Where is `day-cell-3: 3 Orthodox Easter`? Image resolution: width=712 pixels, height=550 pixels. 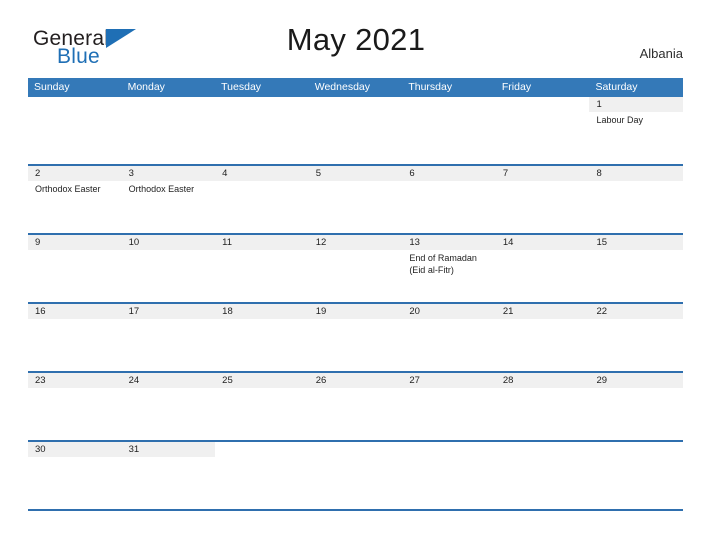 day-cell-3: 3 Orthodox Easter is located at coordinates (168, 199).